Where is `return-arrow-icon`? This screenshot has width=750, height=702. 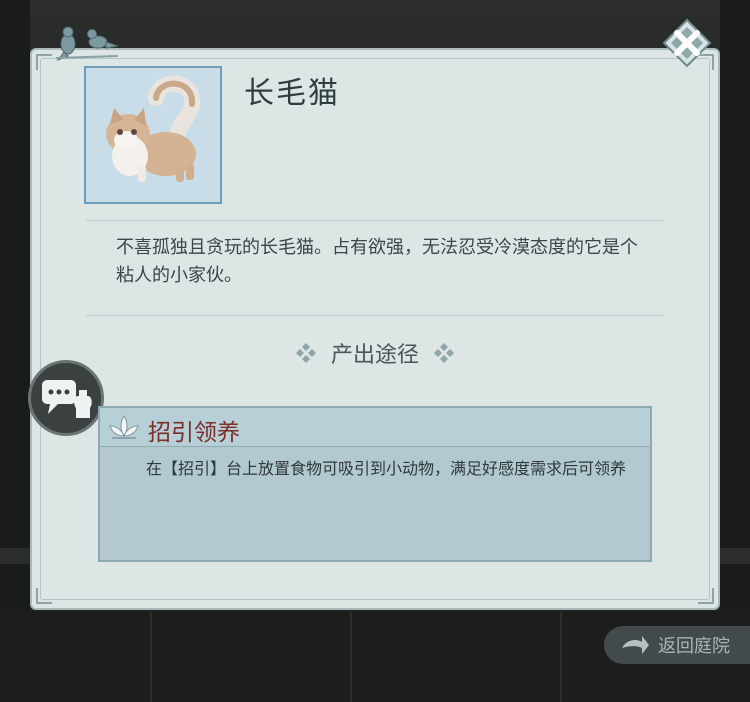 return-arrow-icon is located at coordinates (635, 645).